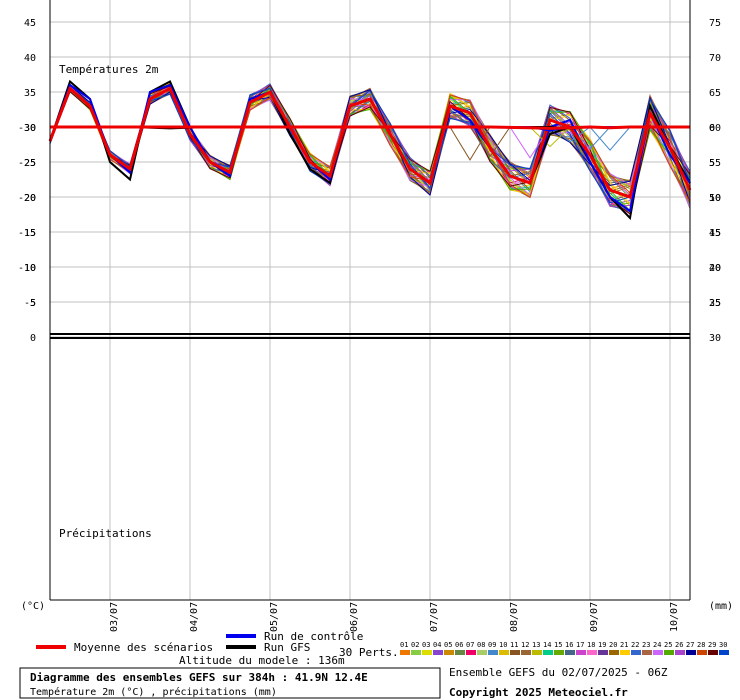 The image size is (740, 700). What do you see at coordinates (715, 338) in the screenshot?
I see `temp-right-tick: 30` at bounding box center [715, 338].